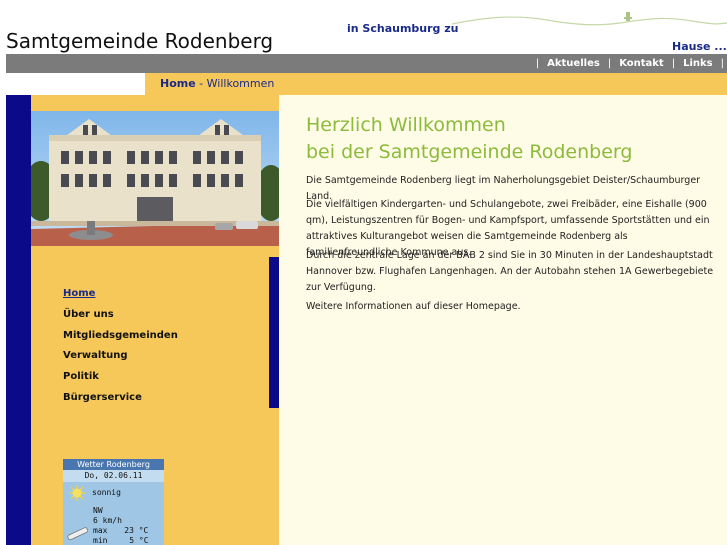  What do you see at coordinates (77, 493) in the screenshot?
I see `sun-icon` at bounding box center [77, 493].